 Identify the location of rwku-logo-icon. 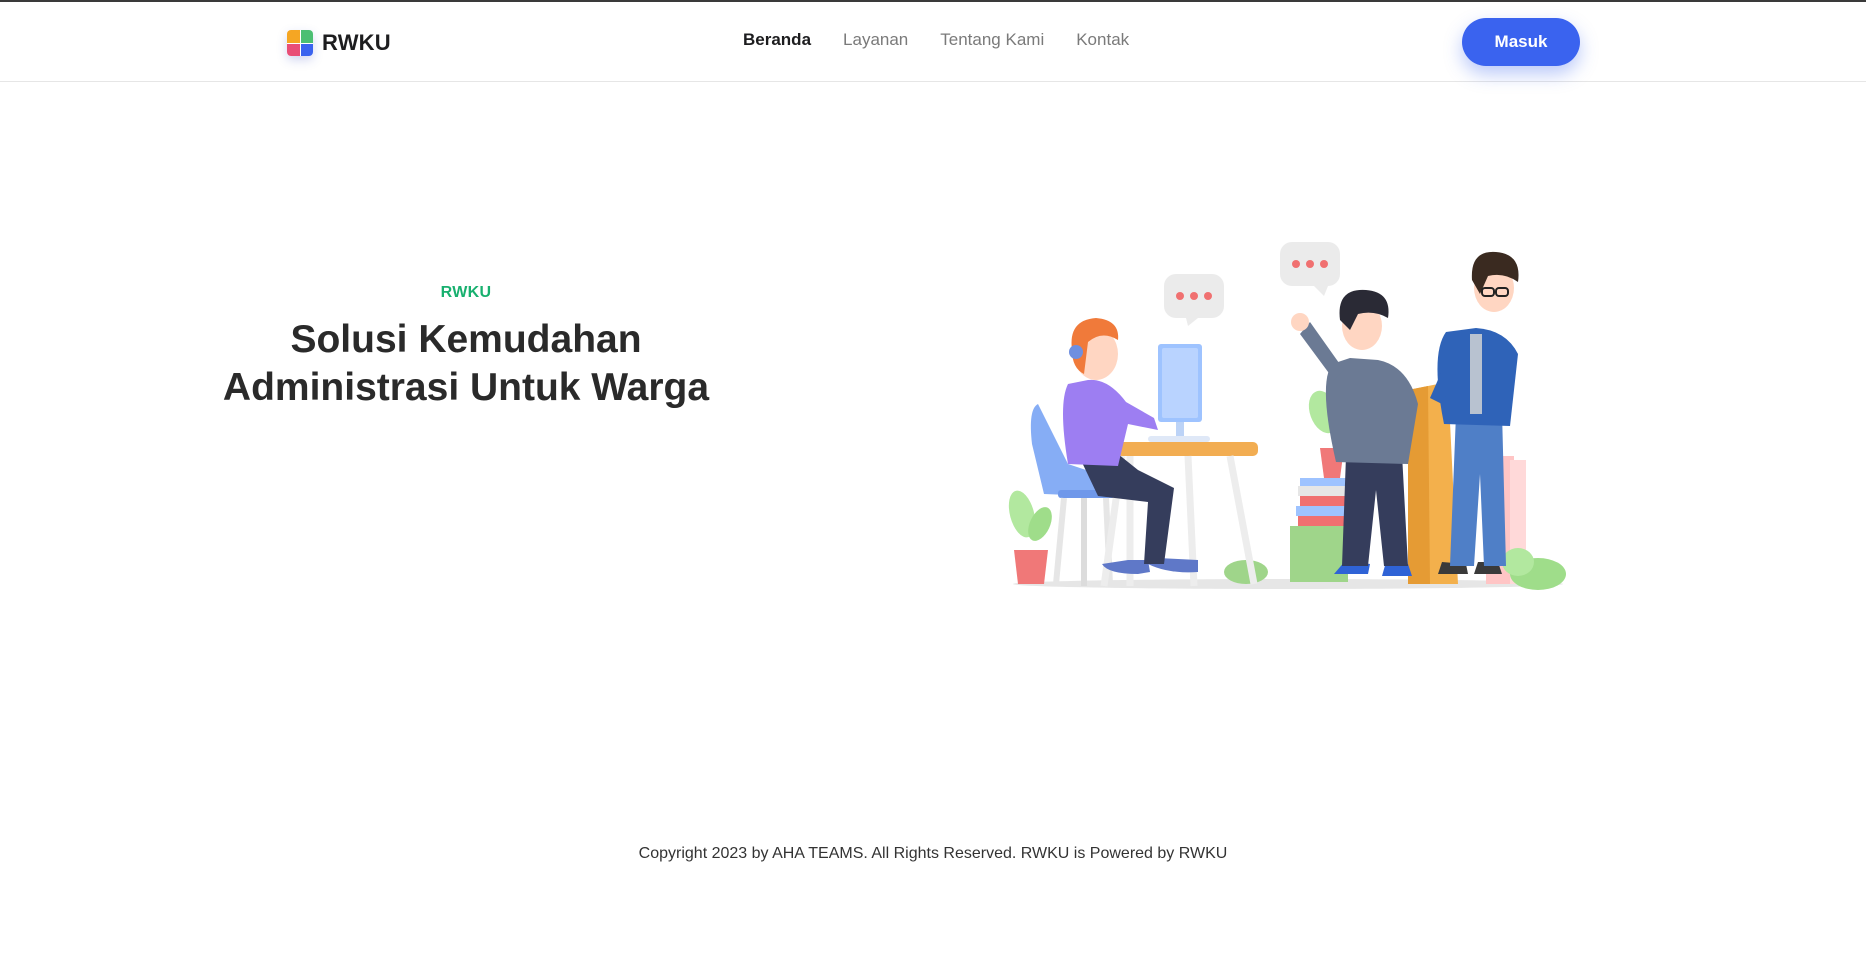
(300, 43).